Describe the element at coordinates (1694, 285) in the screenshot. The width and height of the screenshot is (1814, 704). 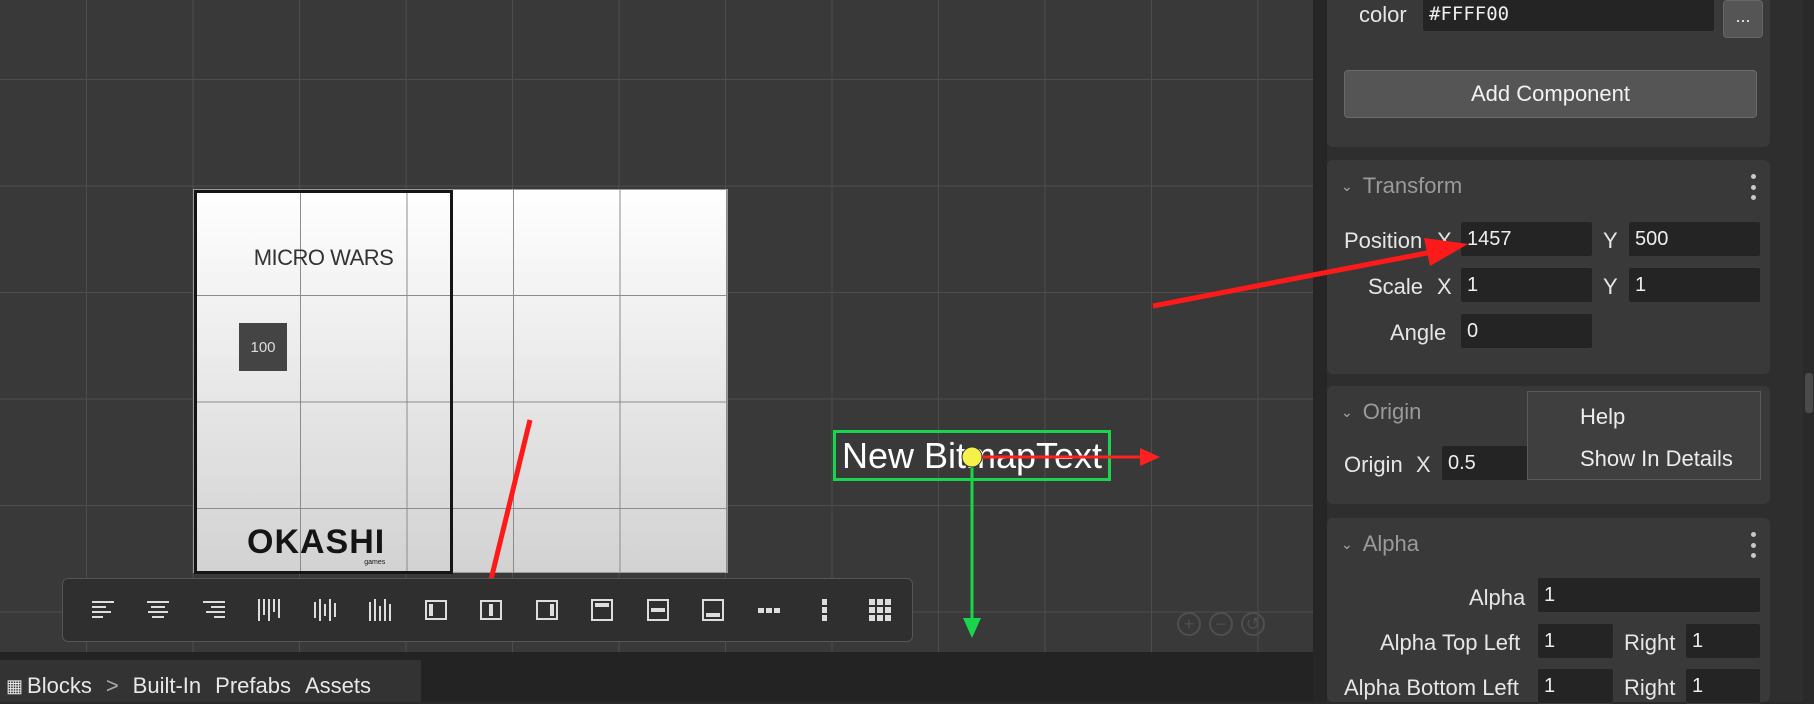
I see `scale-y-field: 1` at that location.